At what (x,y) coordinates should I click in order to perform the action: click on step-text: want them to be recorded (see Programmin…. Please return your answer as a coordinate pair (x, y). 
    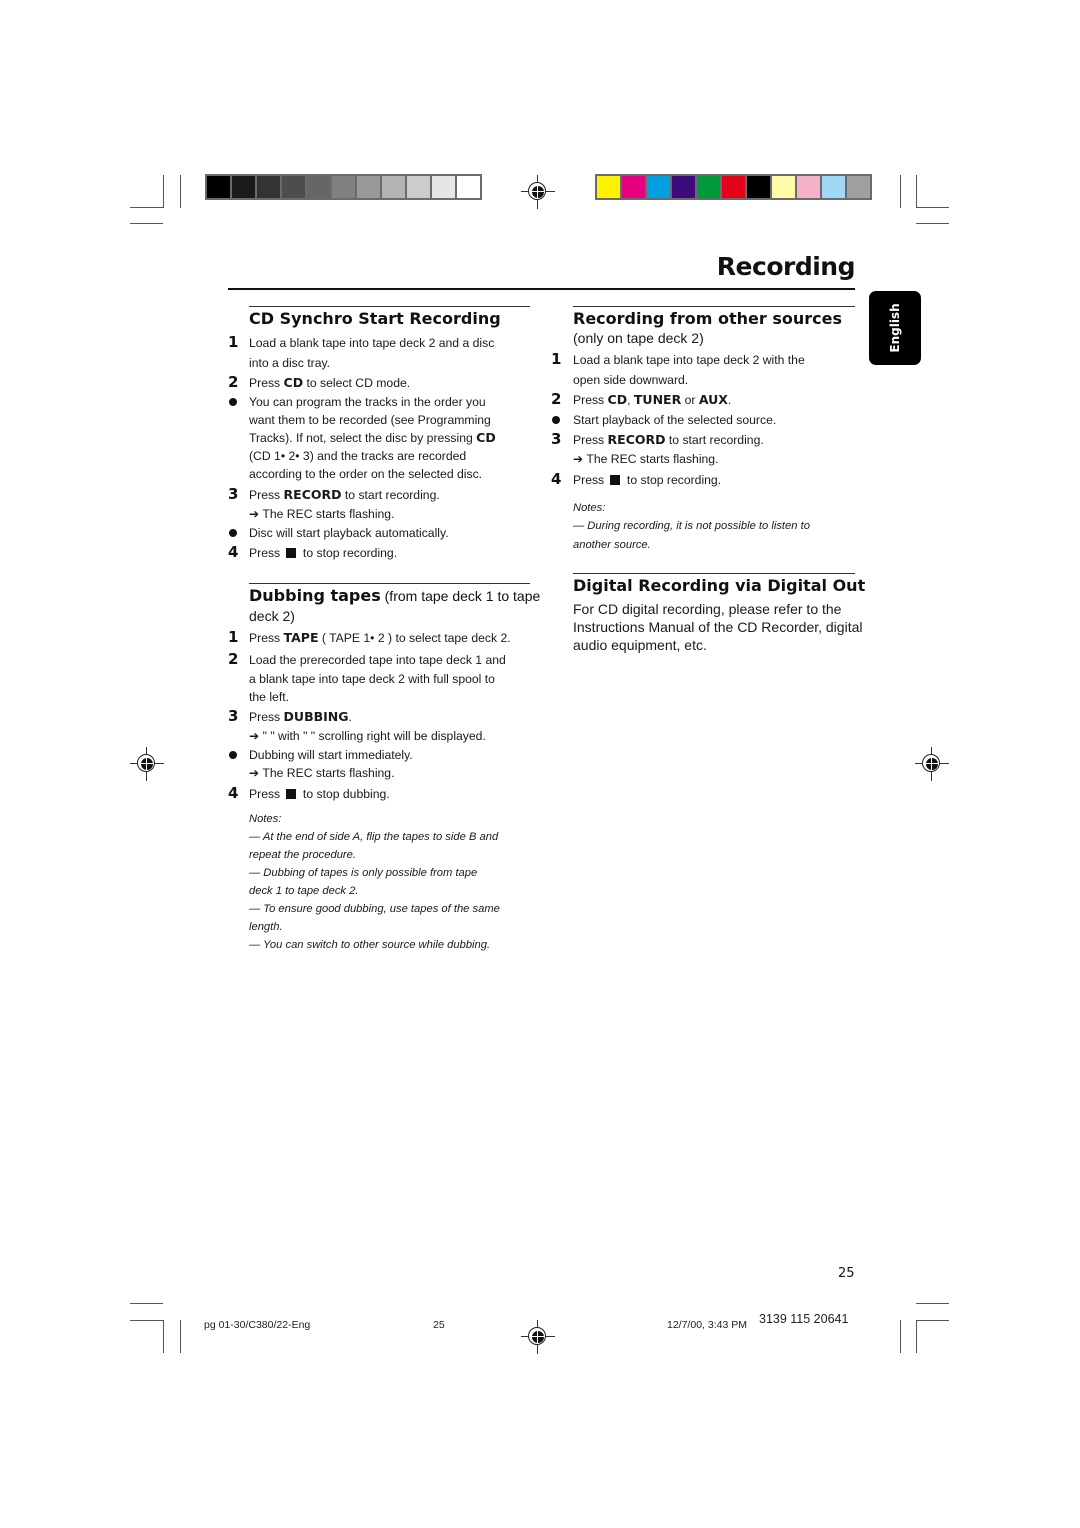
    Looking at the image, I should click on (370, 420).